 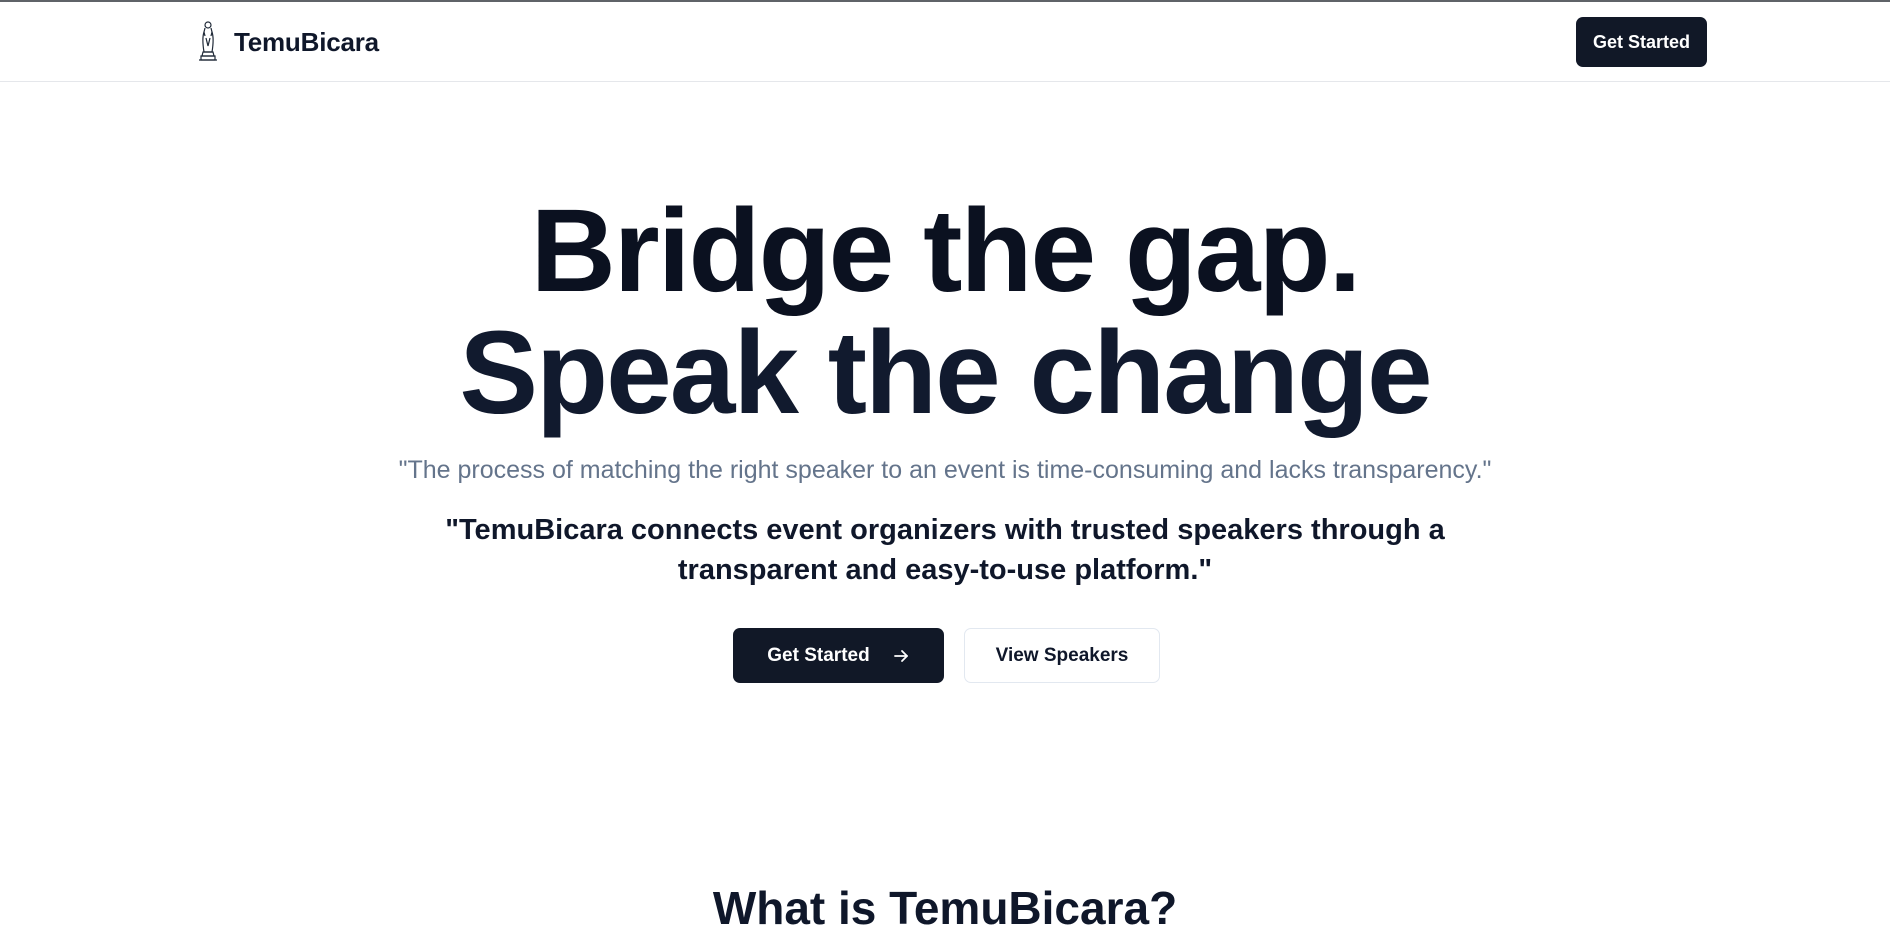 I want to click on hero-get-started-label: Get Started, so click(x=818, y=655).